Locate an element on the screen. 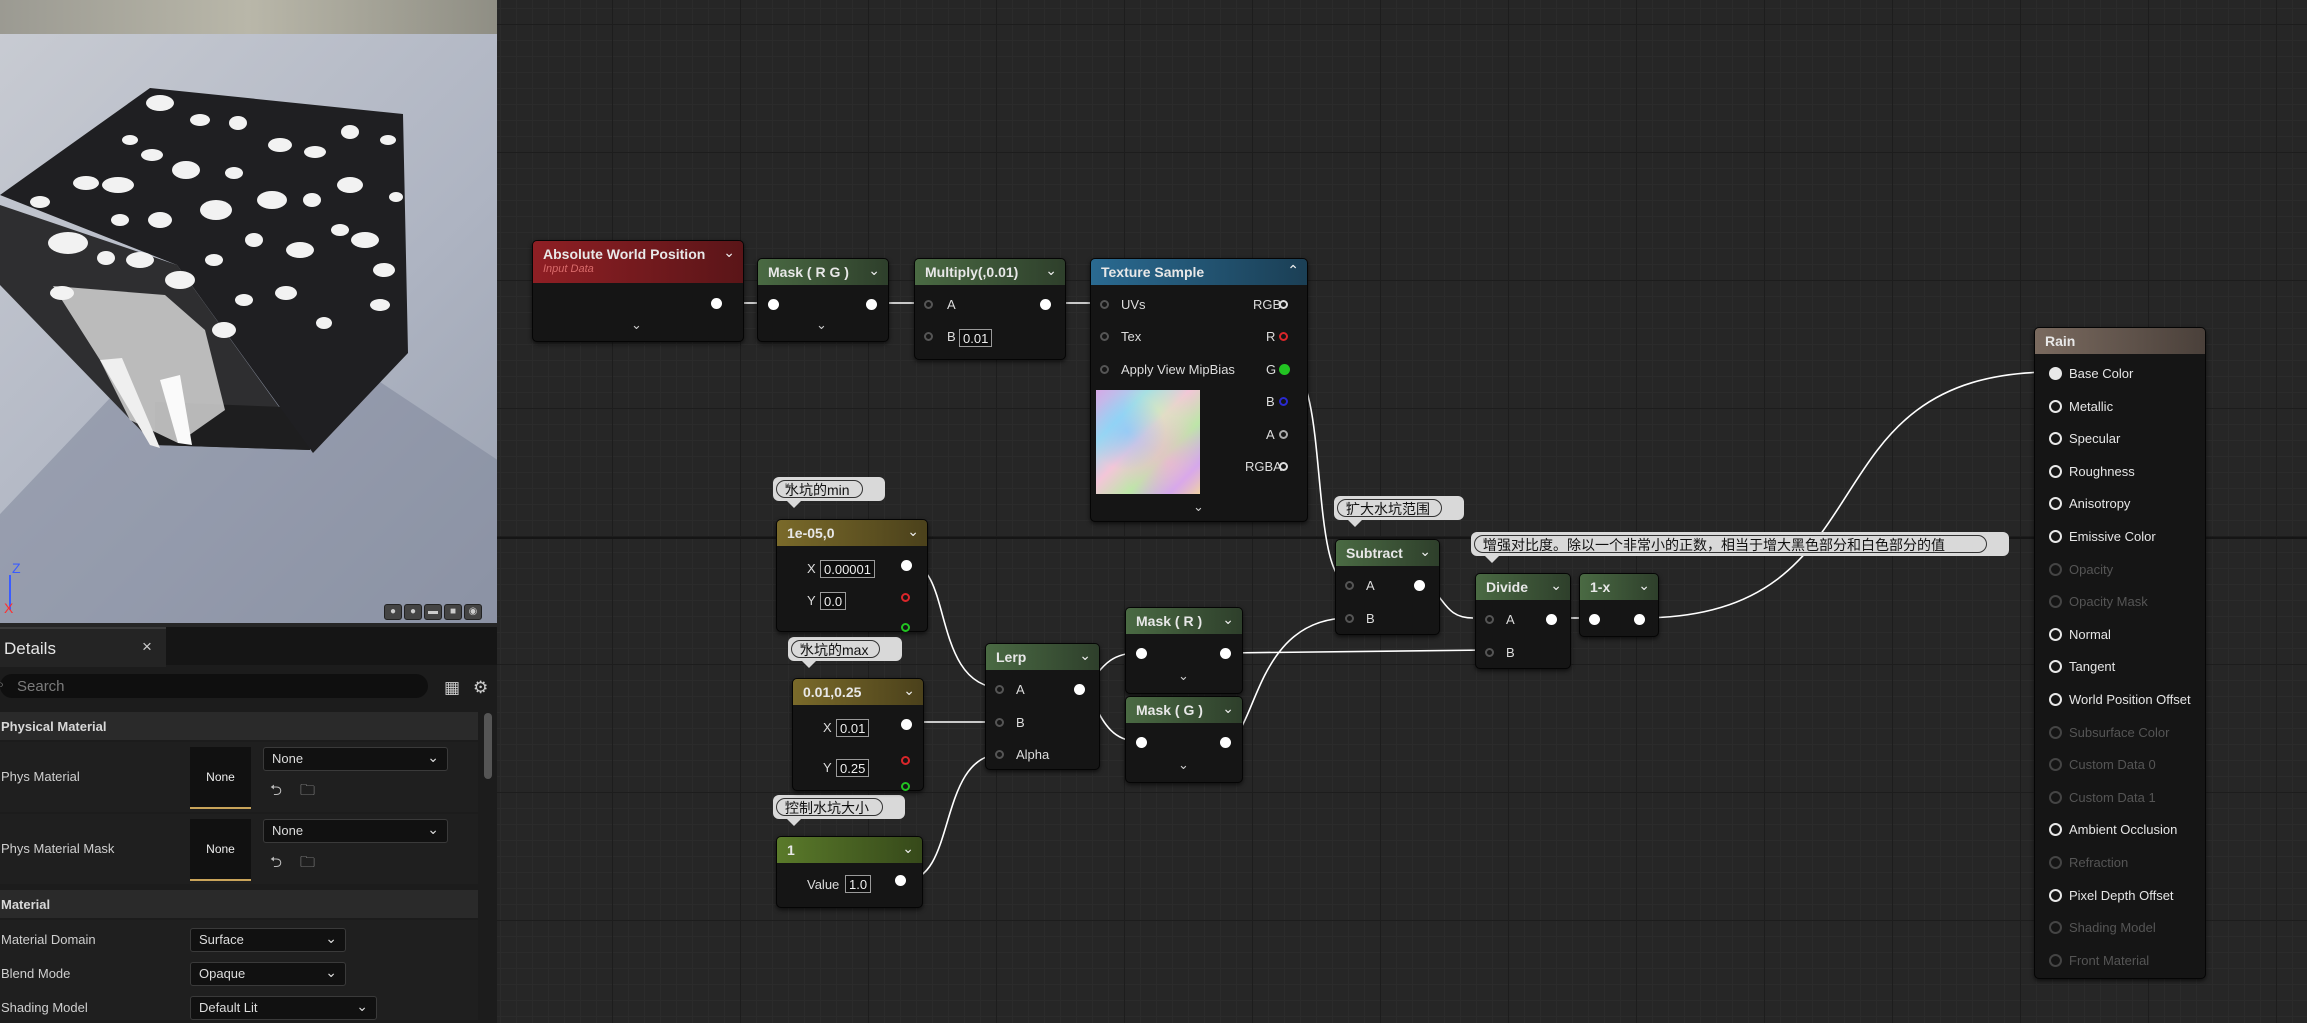 The image size is (2307, 1023). input-pin-tex is located at coordinates (1104, 336).